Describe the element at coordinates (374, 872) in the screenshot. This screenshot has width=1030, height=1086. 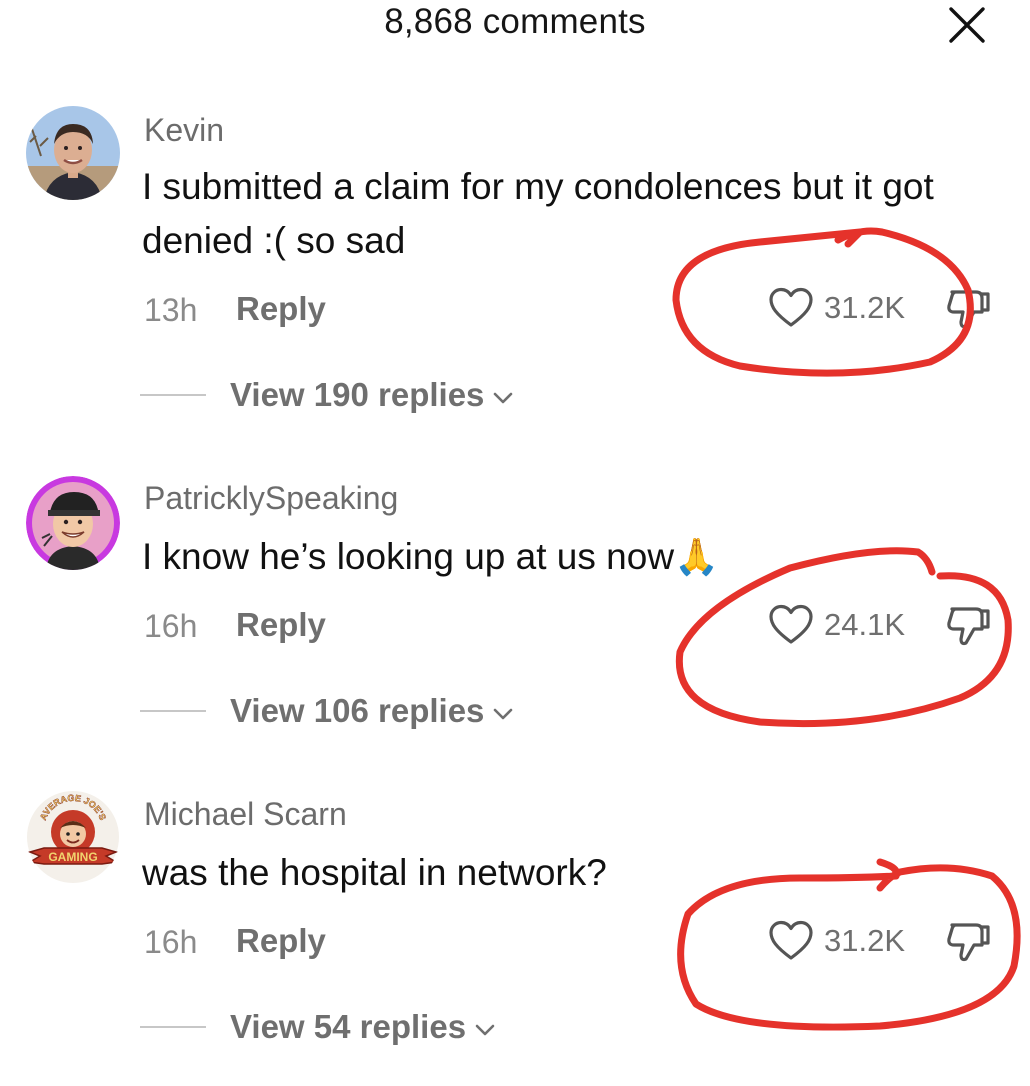
I see `comment-text: was the hospital in network?` at that location.